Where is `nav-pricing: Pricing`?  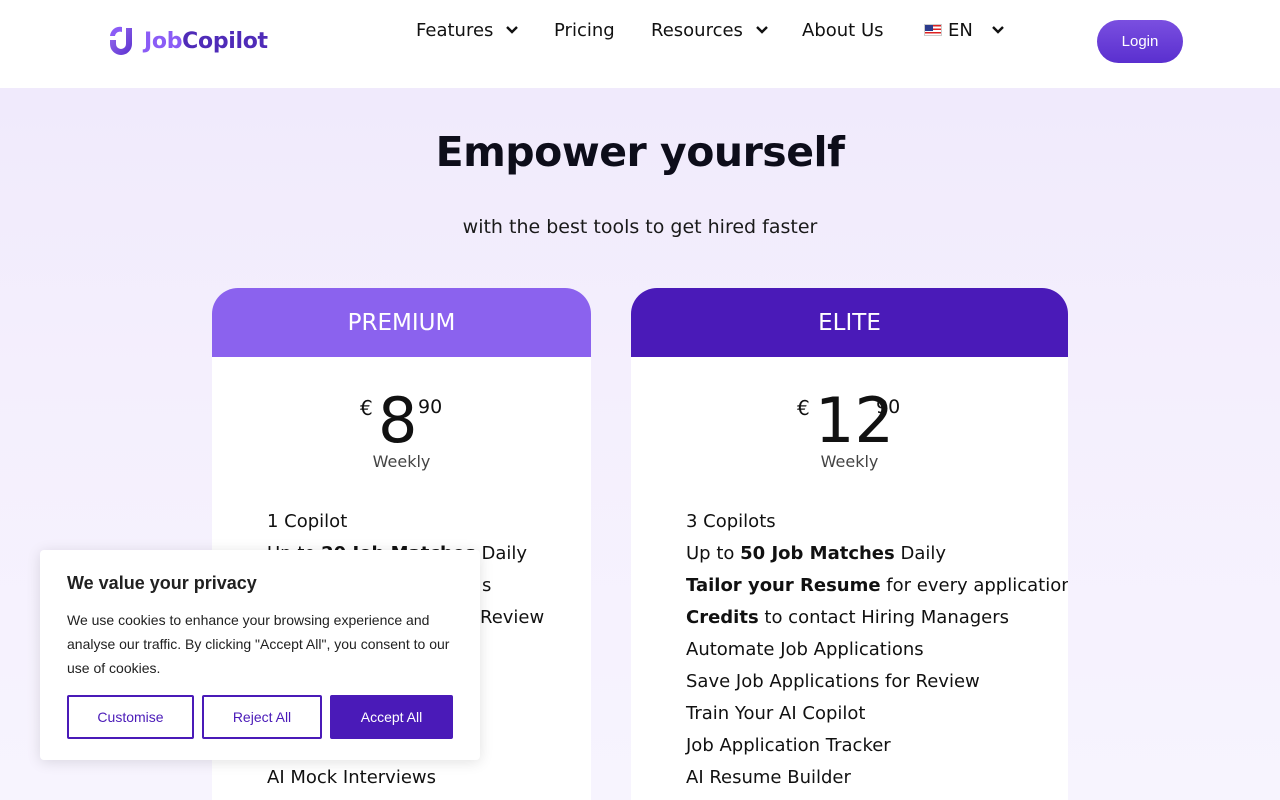 nav-pricing: Pricing is located at coordinates (584, 30).